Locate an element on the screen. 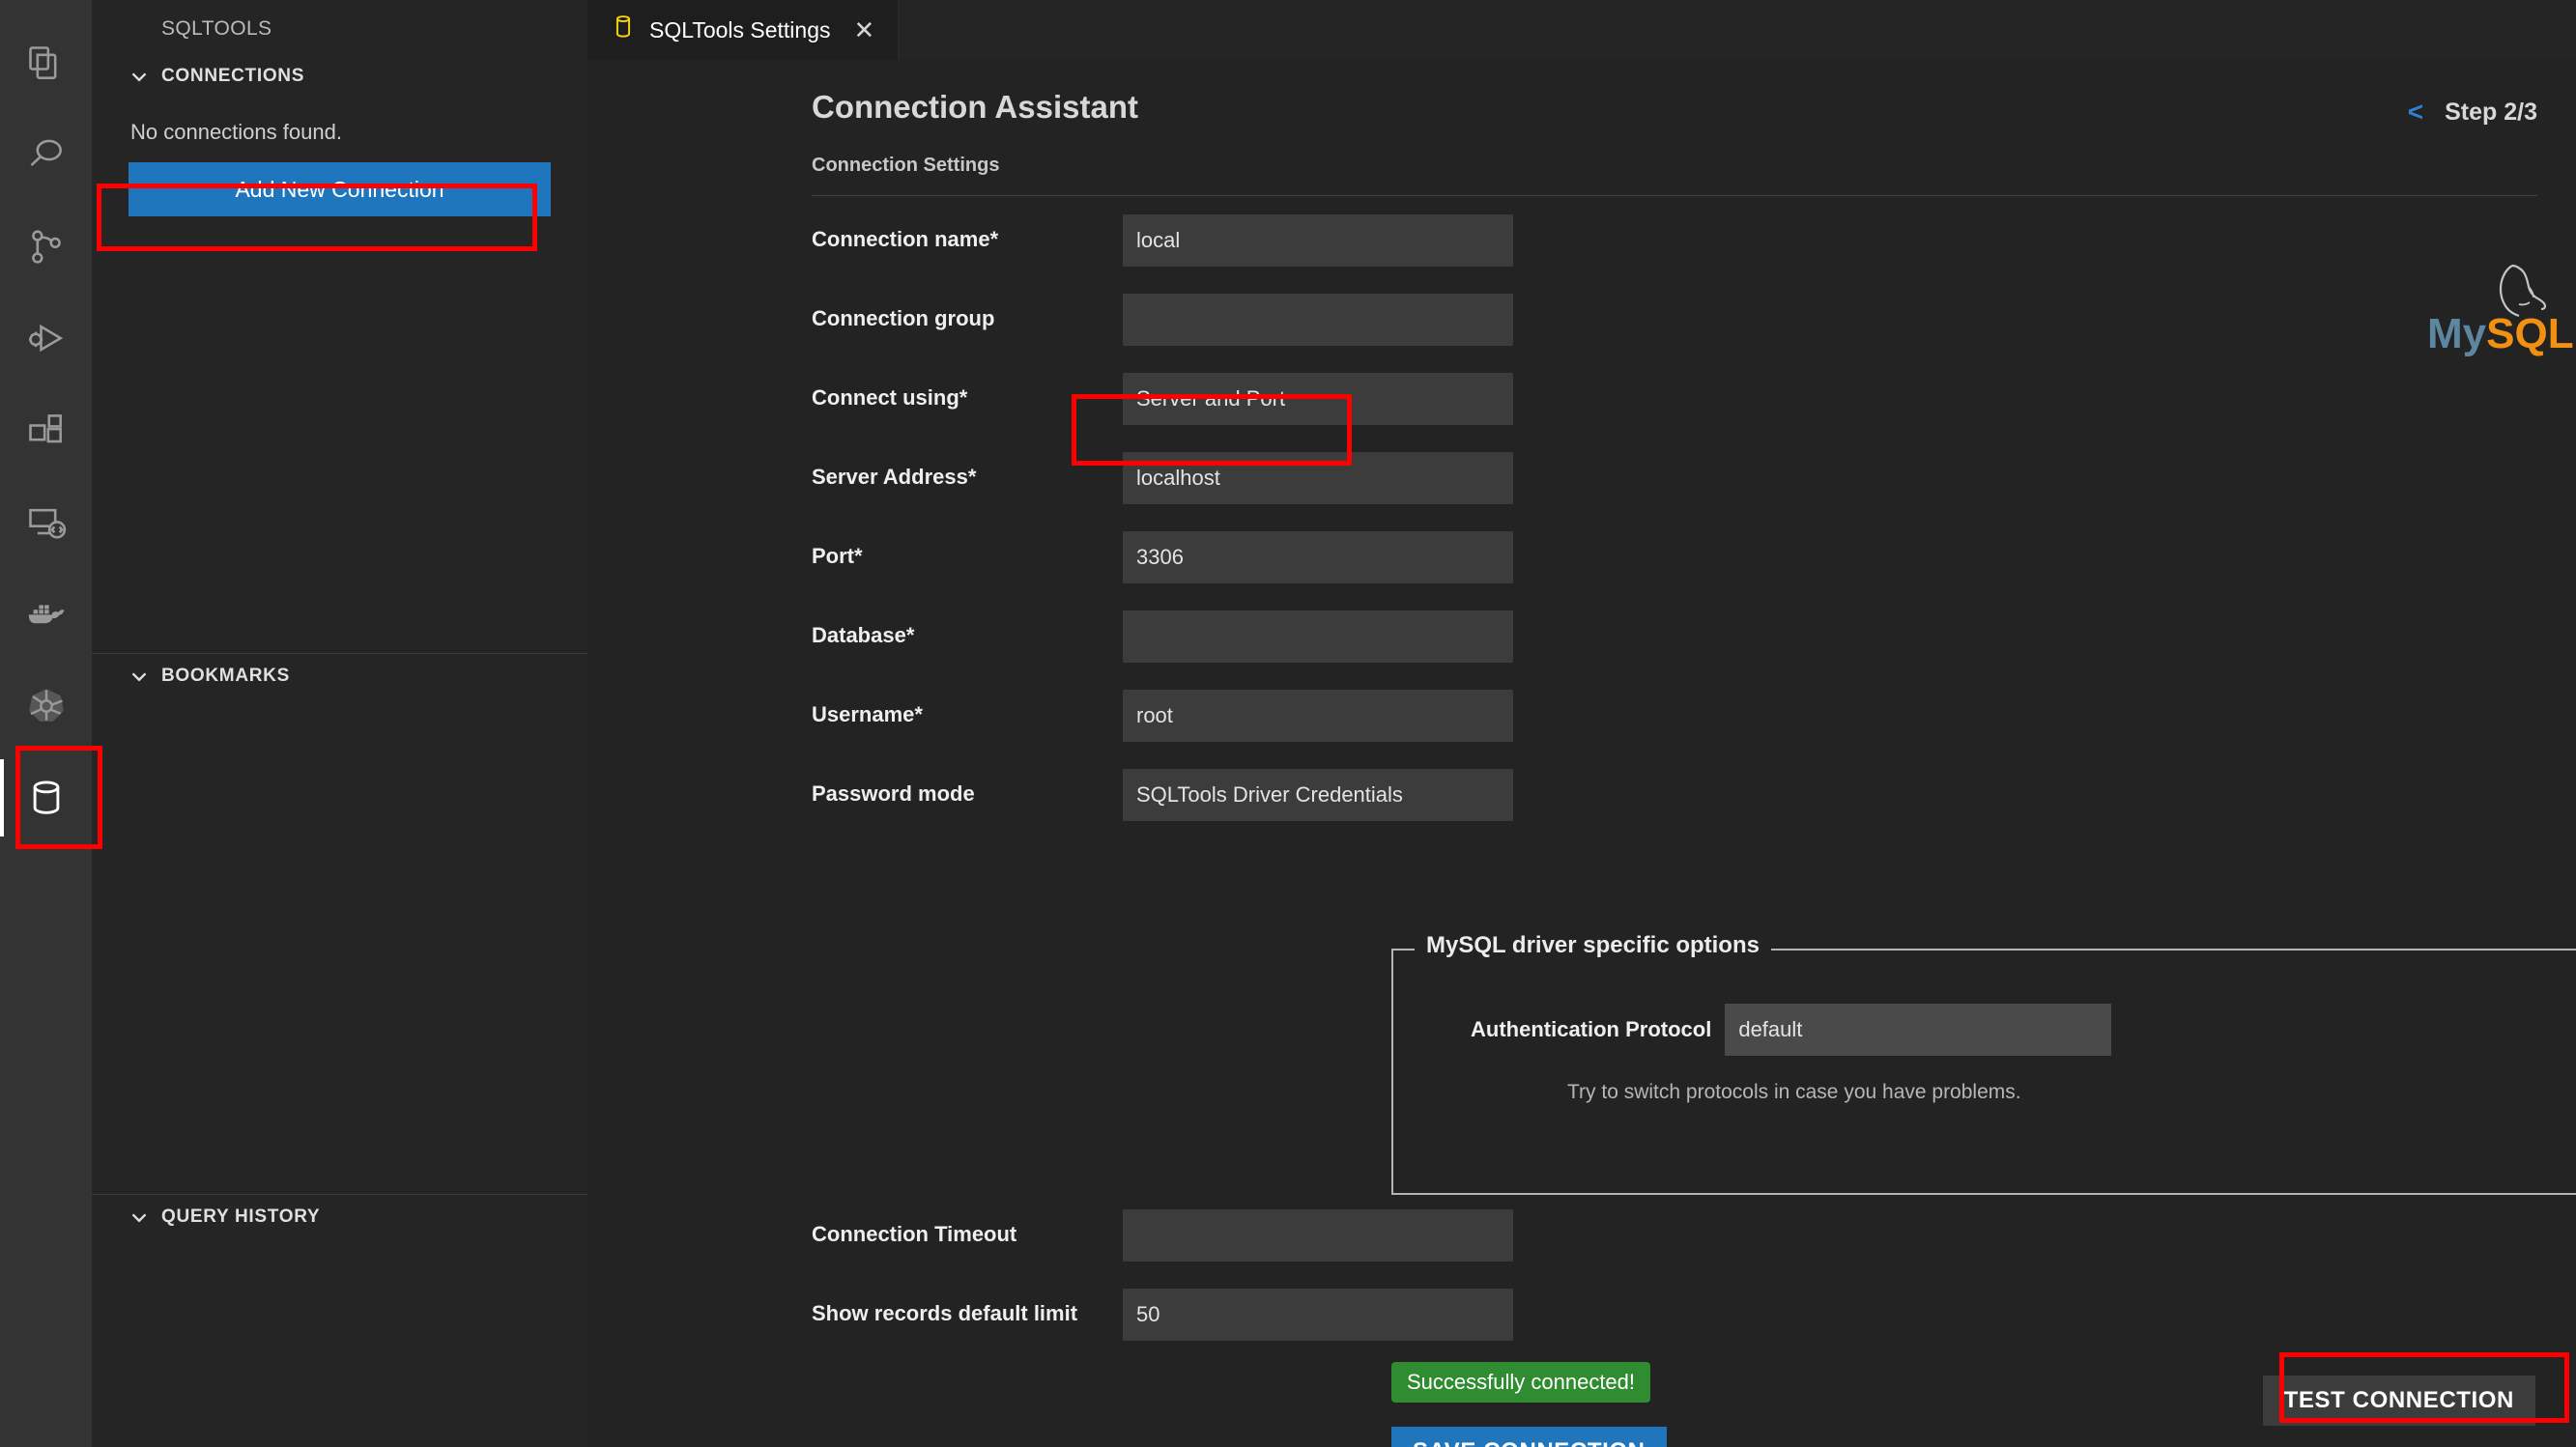 This screenshot has height=1447, width=2576. mysql-my-text: My is located at coordinates (2457, 333).